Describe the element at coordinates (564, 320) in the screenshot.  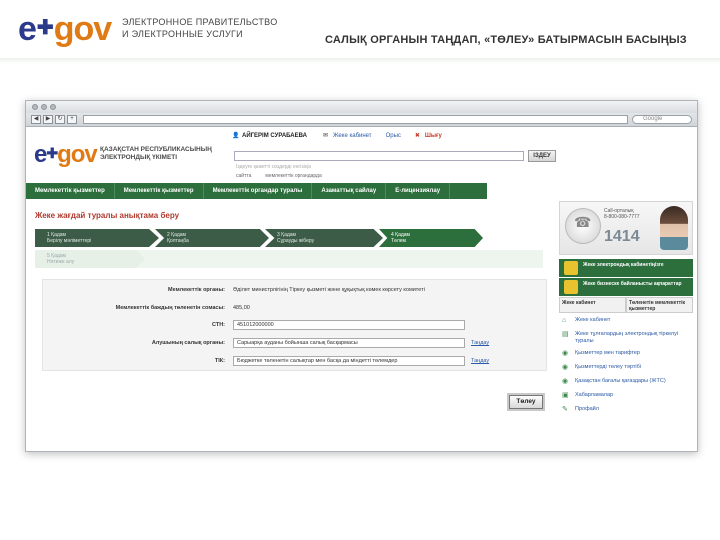
I see `home-icon: ⌂` at that location.